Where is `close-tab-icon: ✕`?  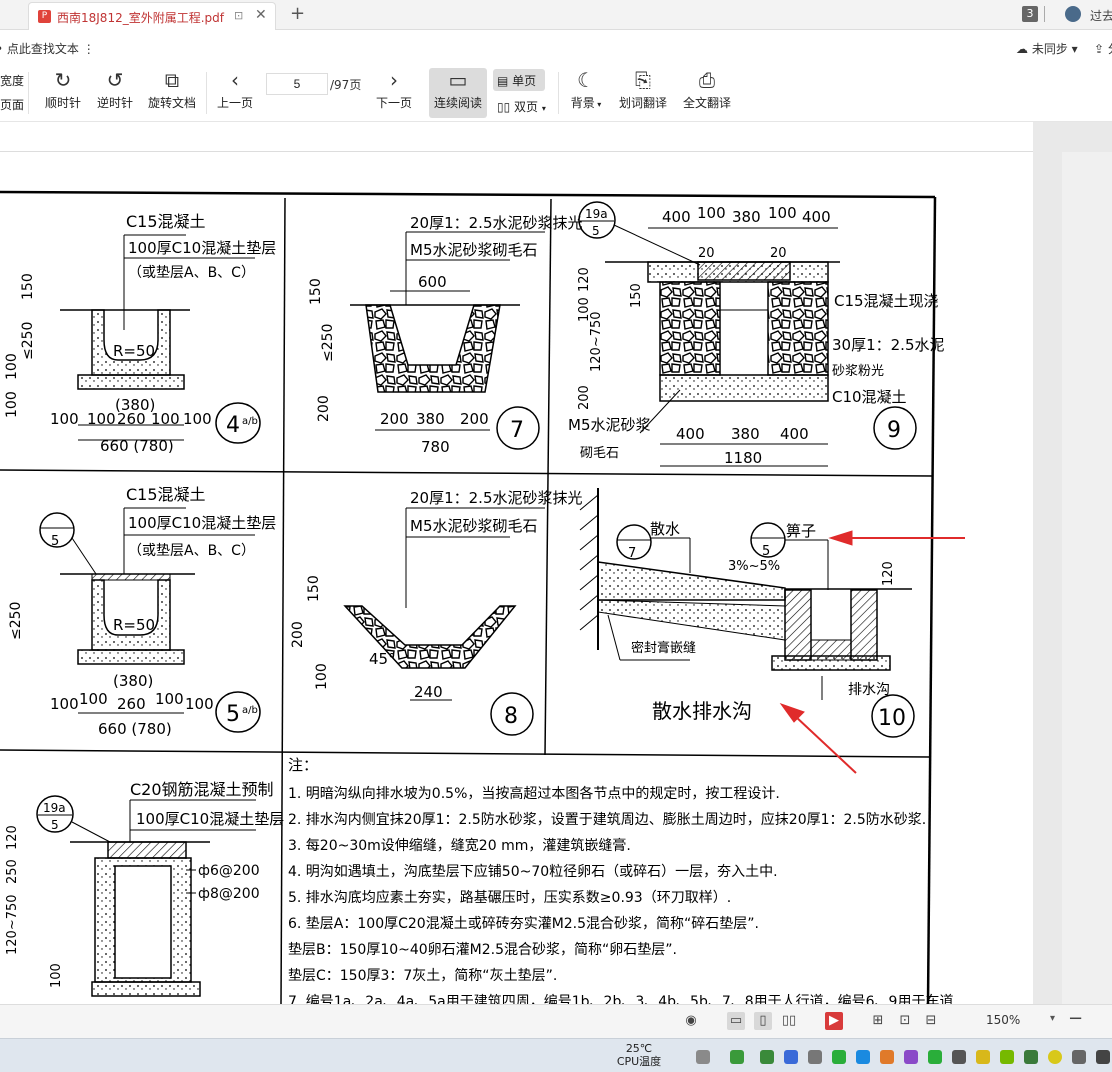
close-tab-icon: ✕ is located at coordinates (261, 15).